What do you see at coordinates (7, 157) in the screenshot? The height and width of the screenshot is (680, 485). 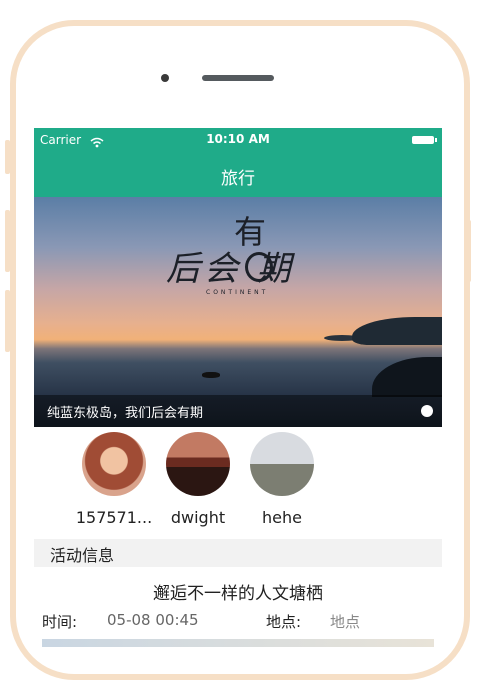 I see `mute-switch` at bounding box center [7, 157].